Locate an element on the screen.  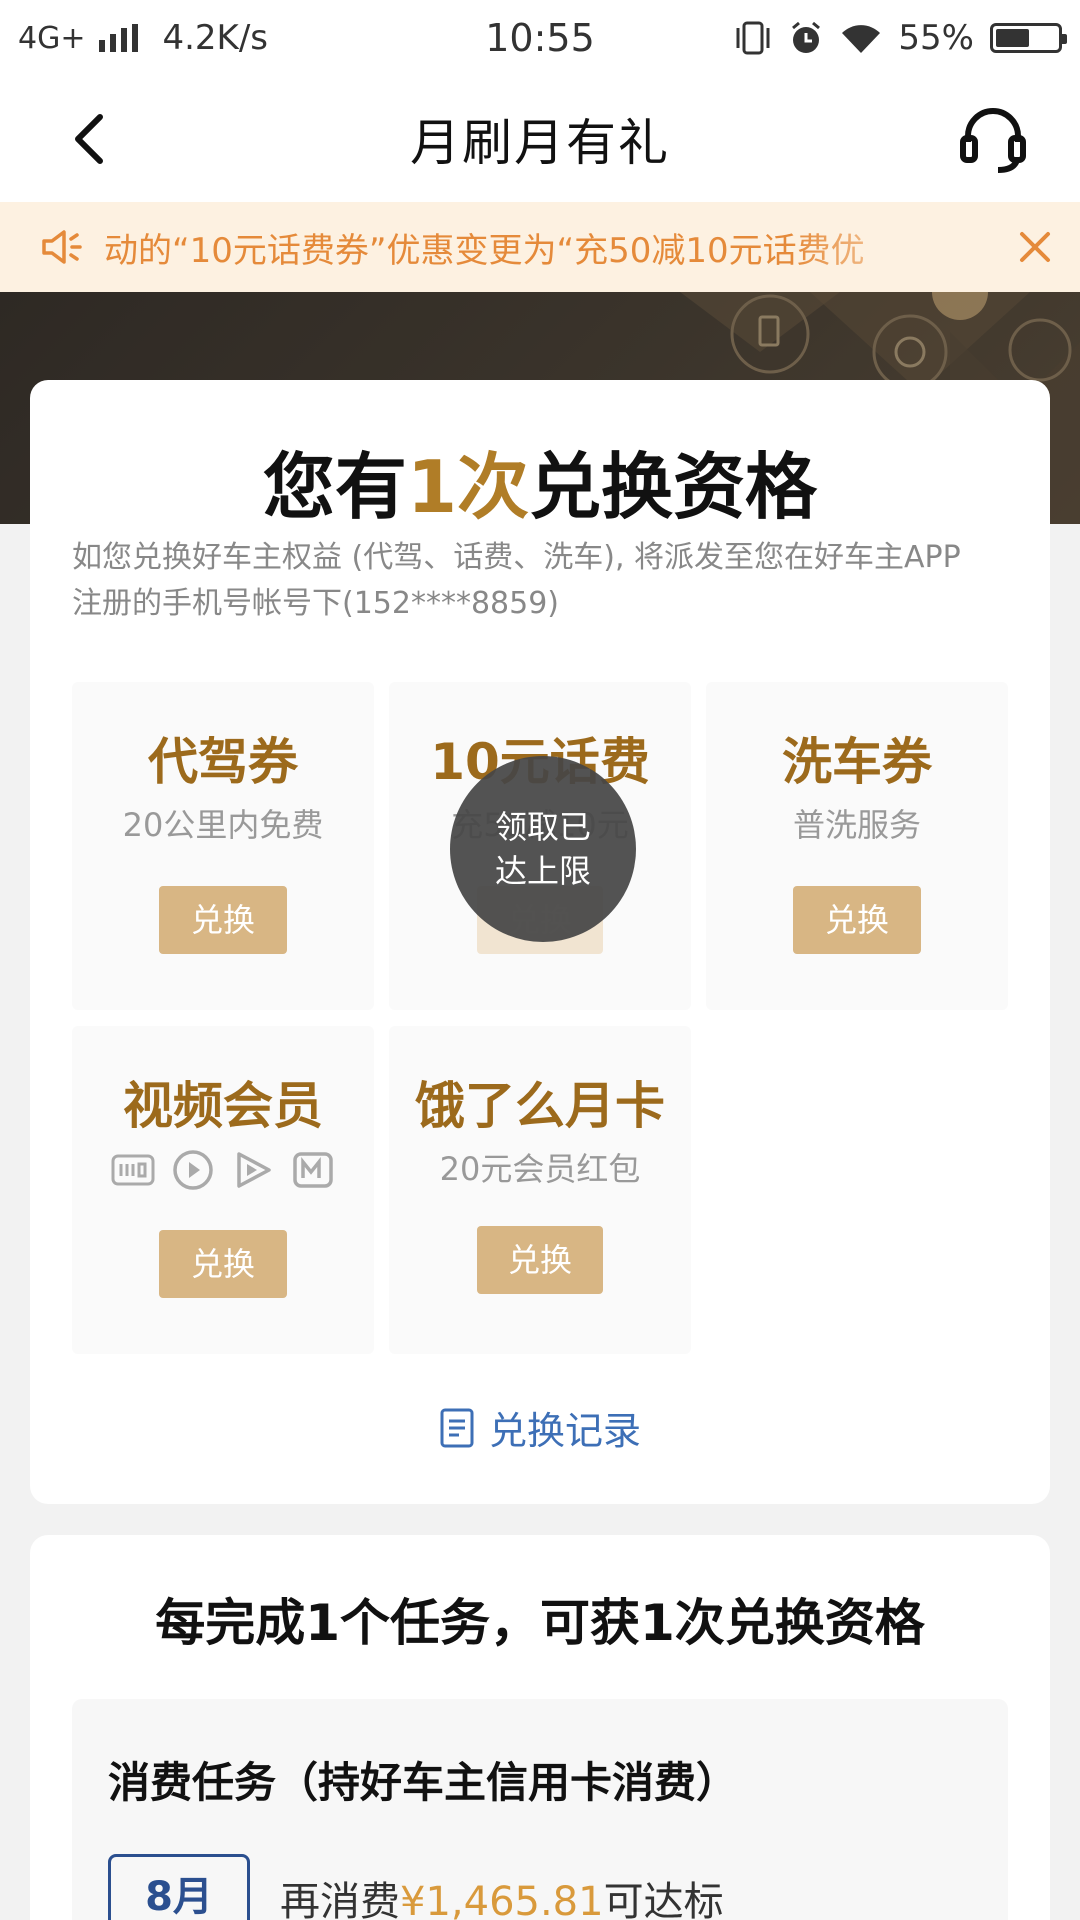
battery-percent: 55% is located at coordinates (936, 38).